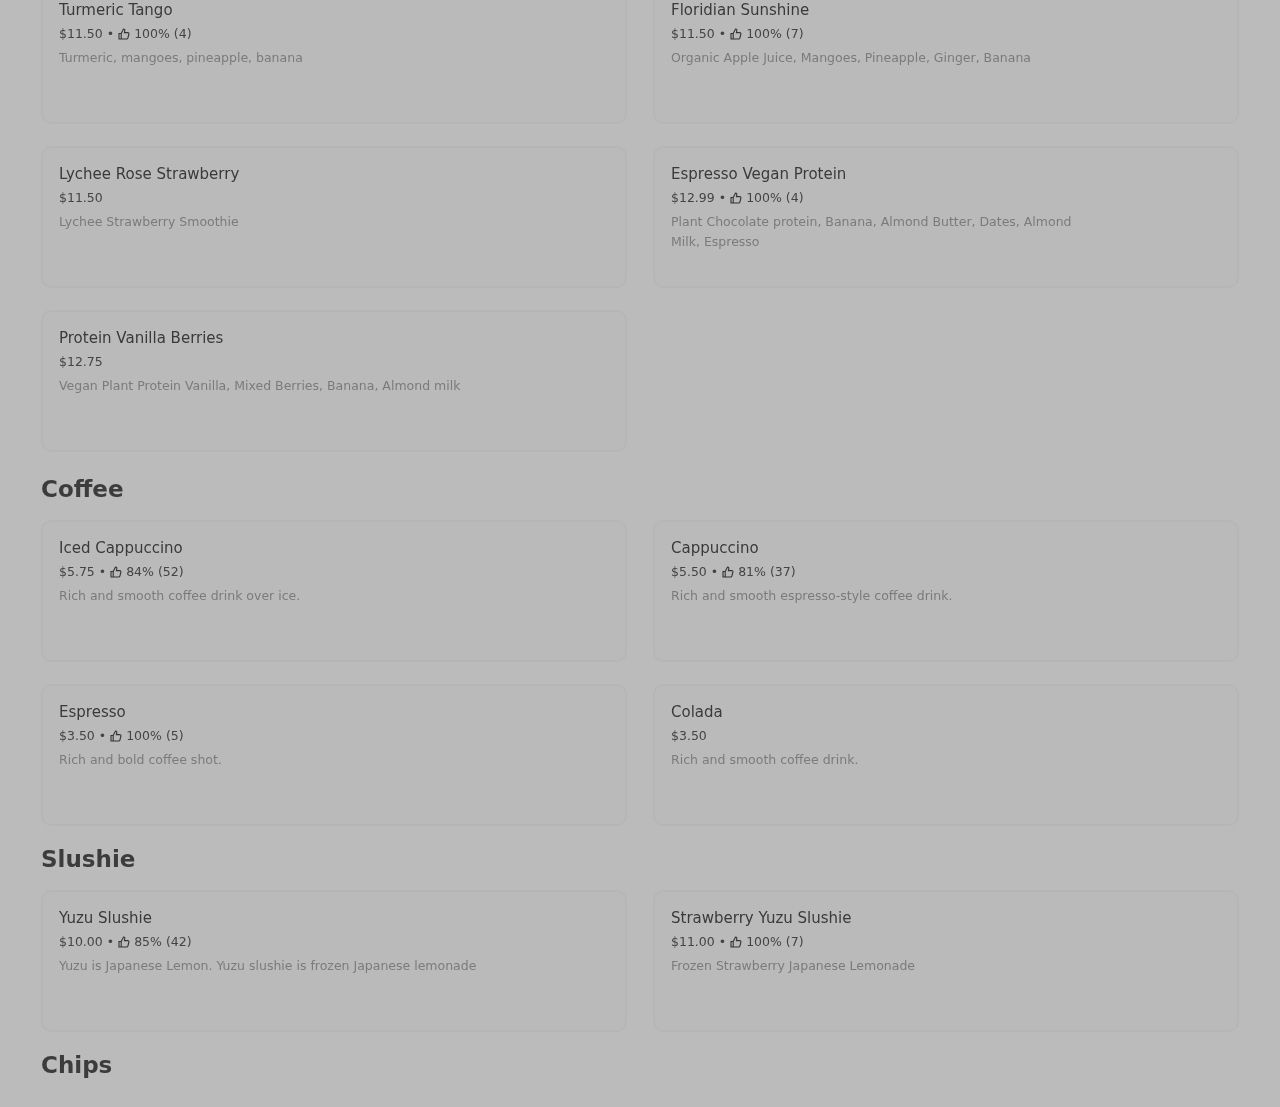  I want to click on menu-item-card: Protein Vanilla Berries $12.75 Vegan Plant Protein Vanilla, Mixed Berries, Banana, Almond milk, so click(334, 381).